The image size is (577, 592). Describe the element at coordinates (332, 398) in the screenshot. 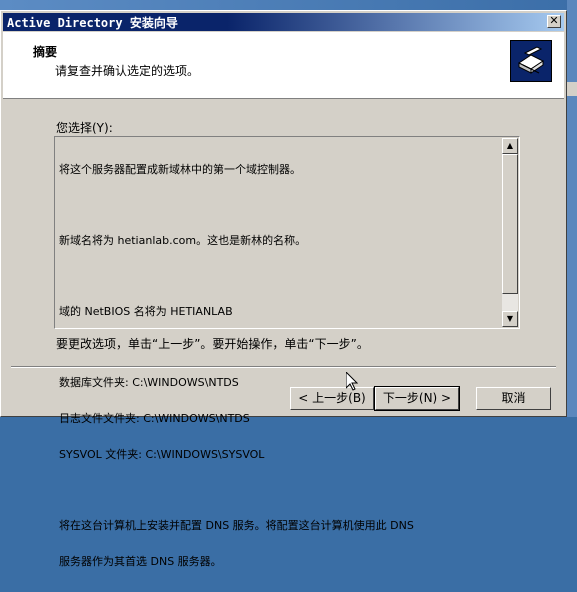

I see `back-button: < 上一步(B)` at that location.